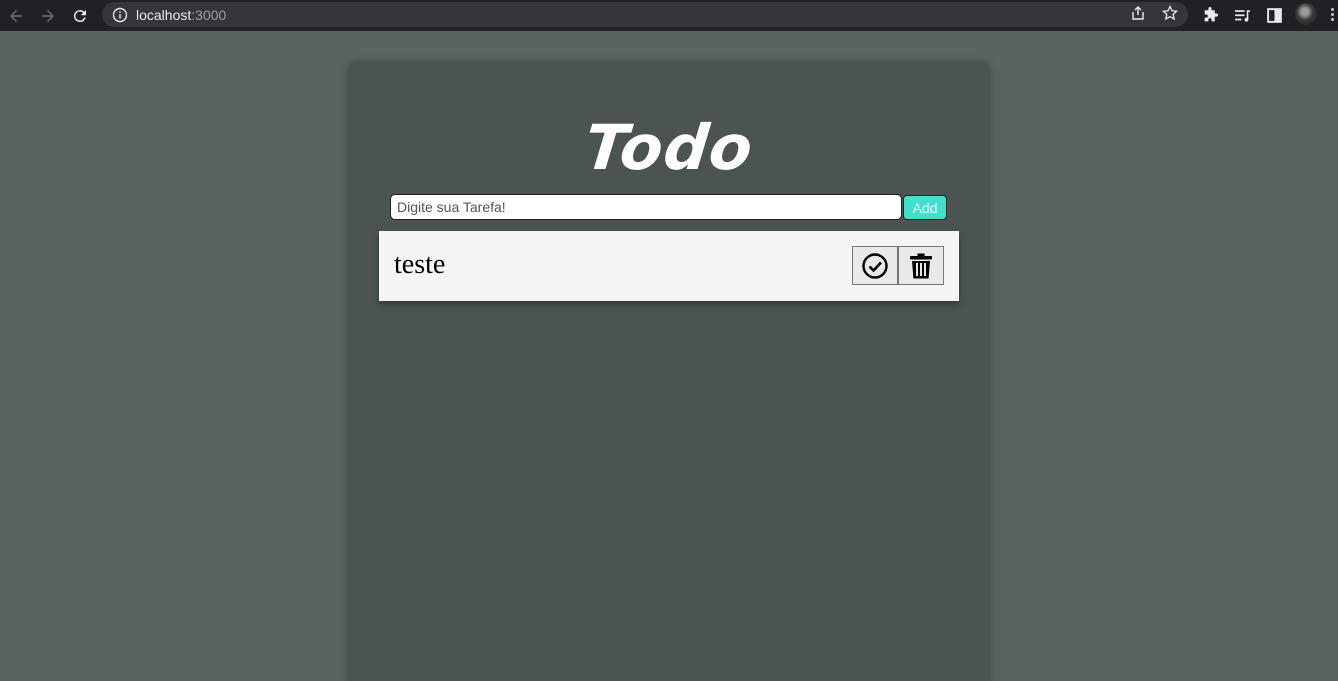 The height and width of the screenshot is (681, 1338). Describe the element at coordinates (646, 207) in the screenshot. I see `task-input` at that location.